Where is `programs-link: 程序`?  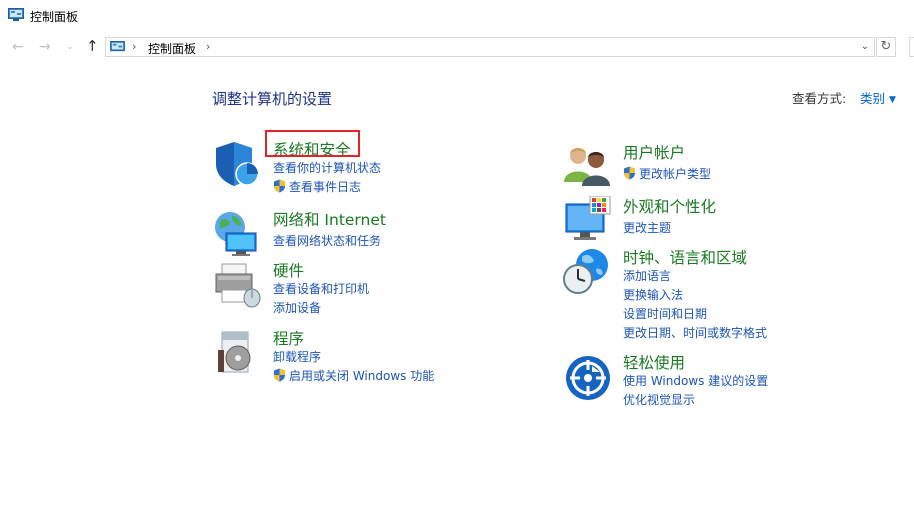
programs-link: 程序 is located at coordinates (288, 338).